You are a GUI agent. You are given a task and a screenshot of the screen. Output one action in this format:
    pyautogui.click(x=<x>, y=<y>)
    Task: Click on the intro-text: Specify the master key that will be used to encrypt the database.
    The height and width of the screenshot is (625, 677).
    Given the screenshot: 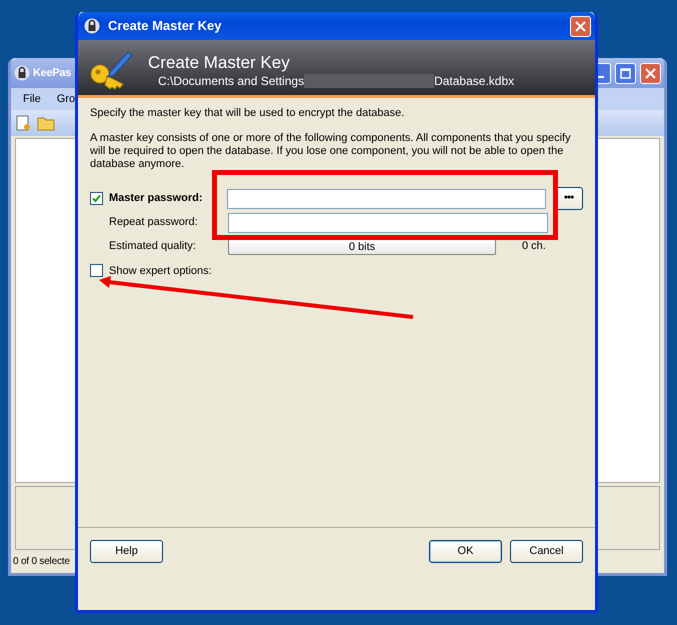 What is the action you would take?
    pyautogui.click(x=248, y=113)
    